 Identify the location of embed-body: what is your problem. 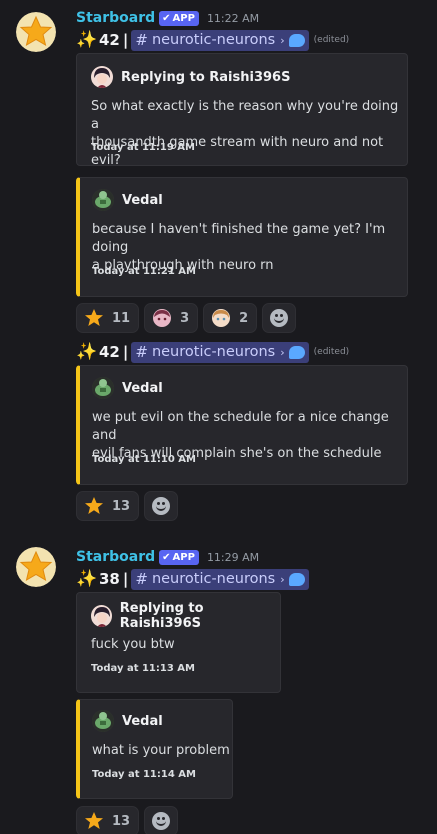
(161, 750).